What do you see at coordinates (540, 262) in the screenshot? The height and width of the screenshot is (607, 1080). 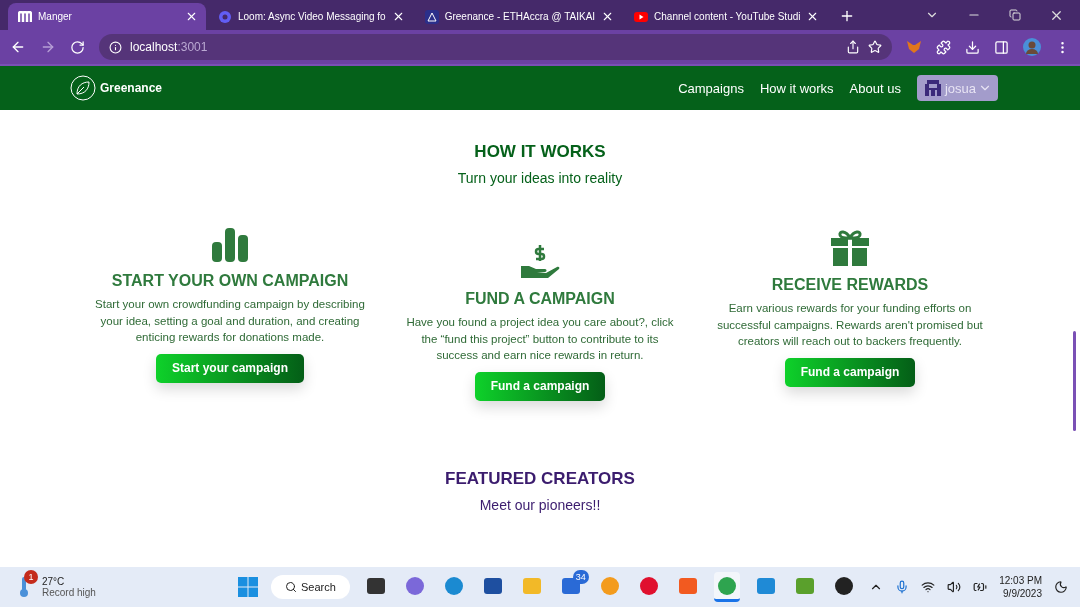 I see `hand-dollar-icon` at bounding box center [540, 262].